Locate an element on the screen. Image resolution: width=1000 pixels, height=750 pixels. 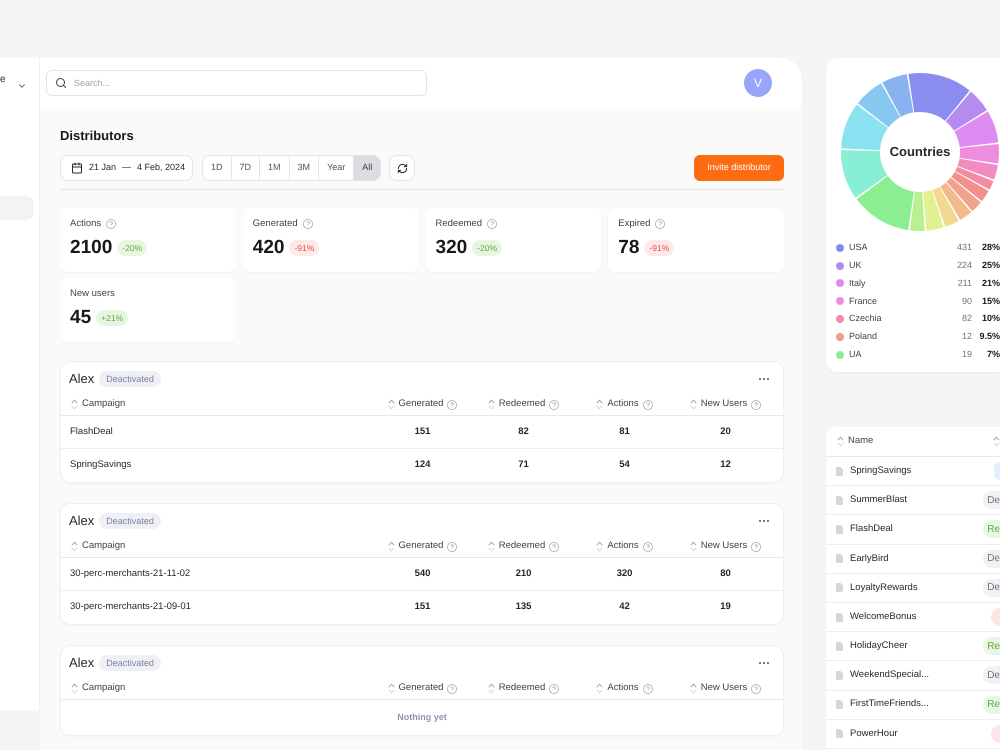
campaign-name: SummerBlast is located at coordinates (879, 500).